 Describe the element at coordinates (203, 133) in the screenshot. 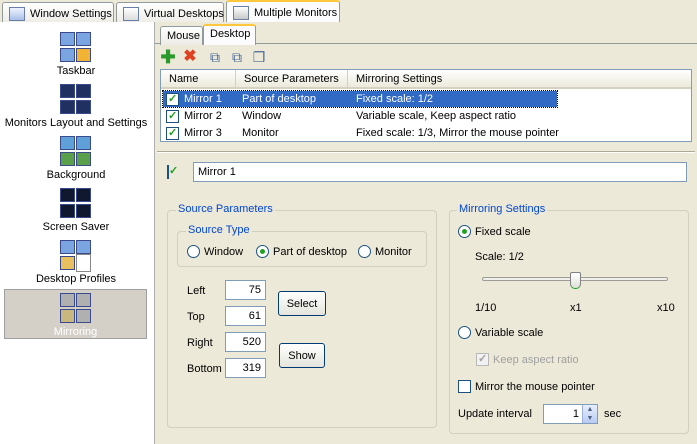

I see `row-name: Mirror 3` at that location.